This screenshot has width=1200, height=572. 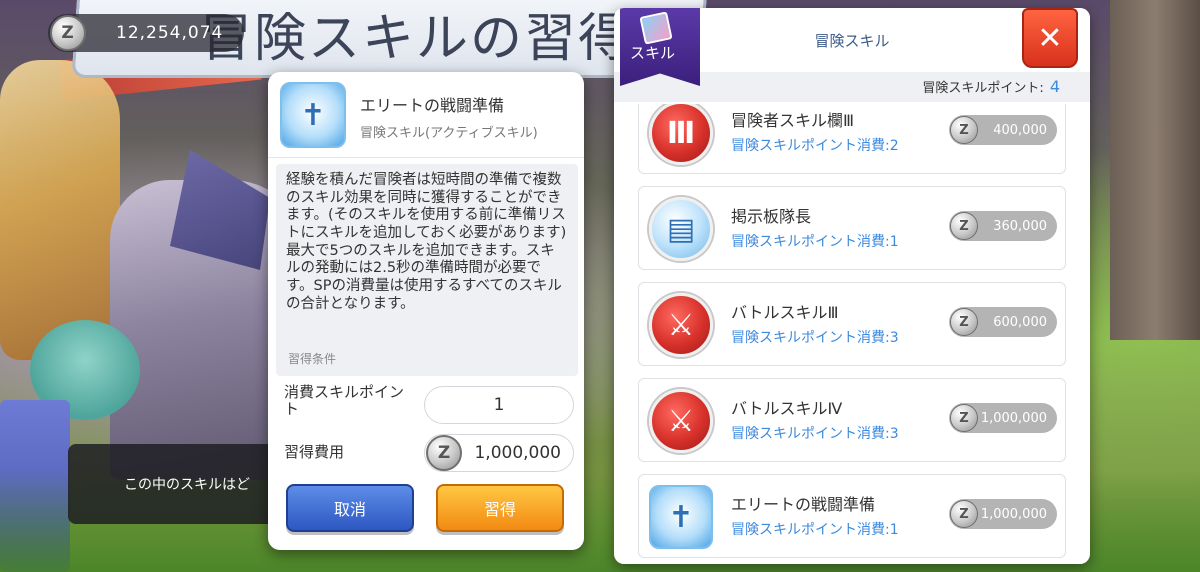 I want to click on skill-name: バトルスキルⅢ, so click(x=785, y=312).